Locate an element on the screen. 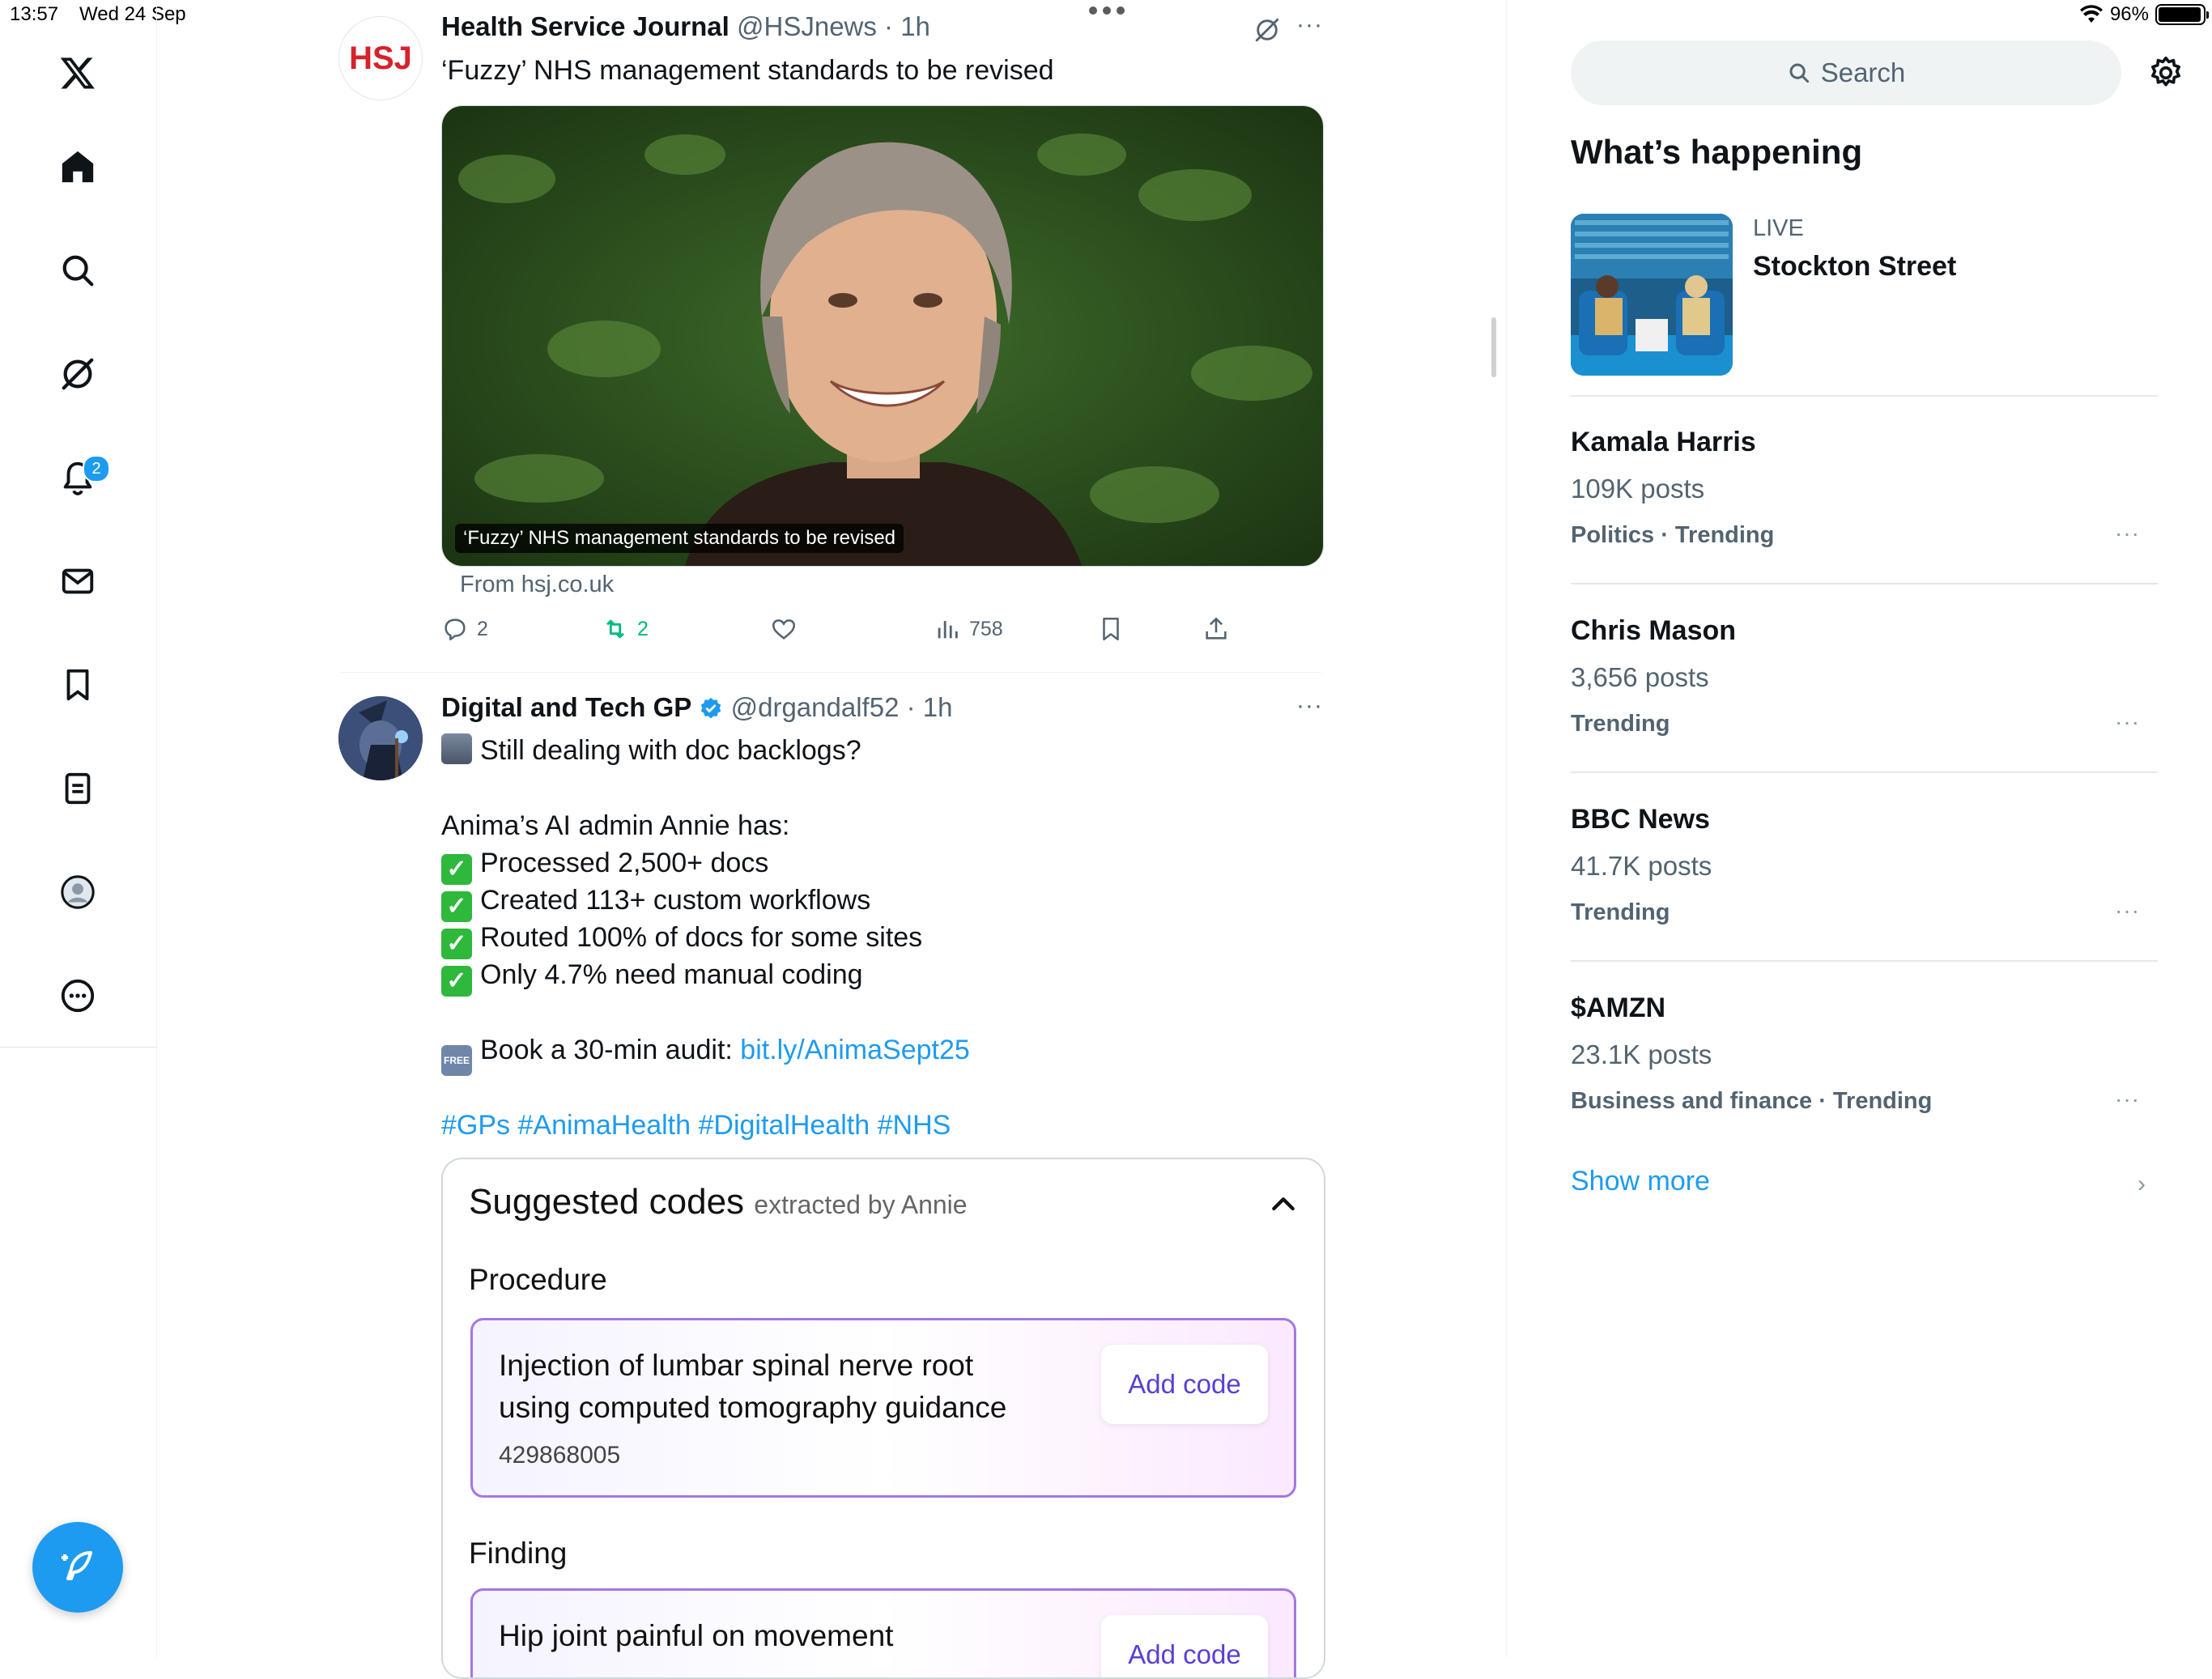 This screenshot has height=1679, width=2212. tweet-line-text: Processed 2,500+ docs is located at coordinates (624, 863).